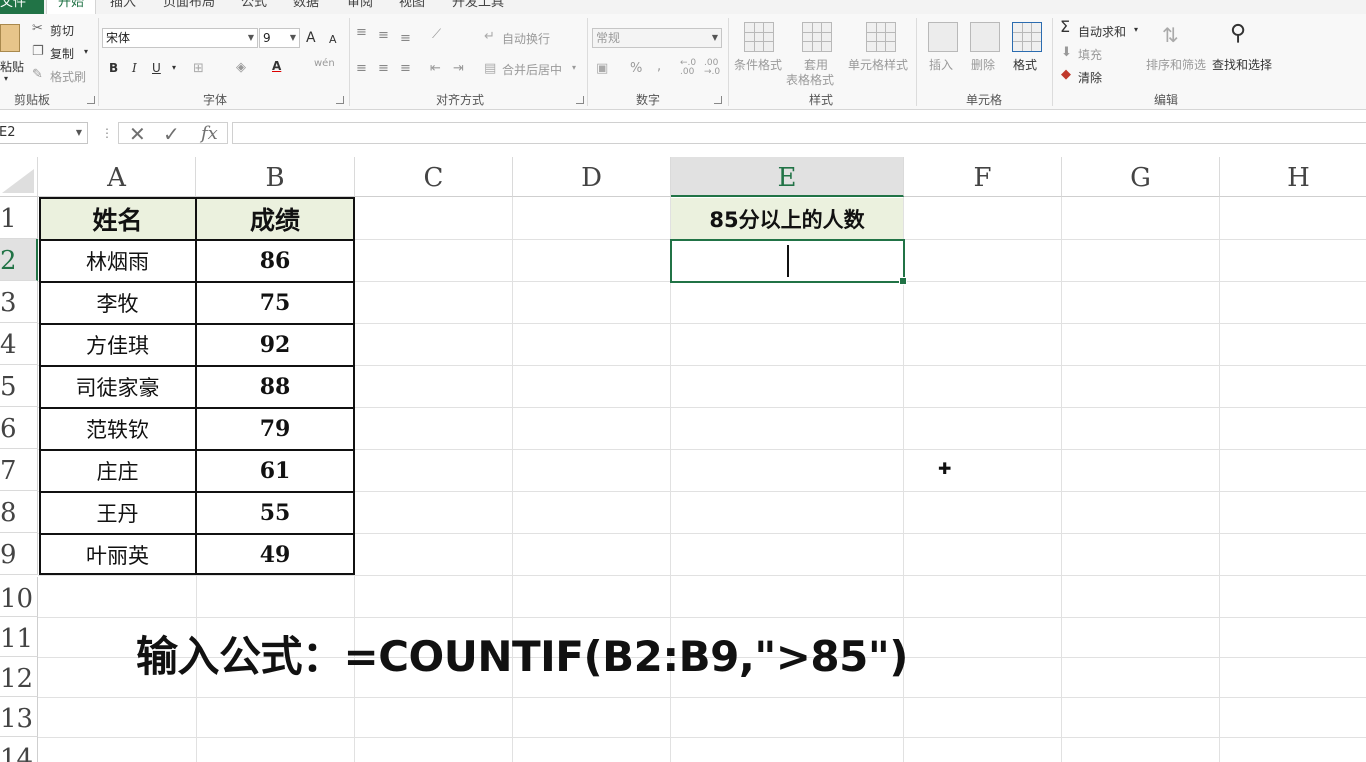 The width and height of the screenshot is (1366, 762). What do you see at coordinates (275, 344) in the screenshot?
I see `table-cell-score: 92` at bounding box center [275, 344].